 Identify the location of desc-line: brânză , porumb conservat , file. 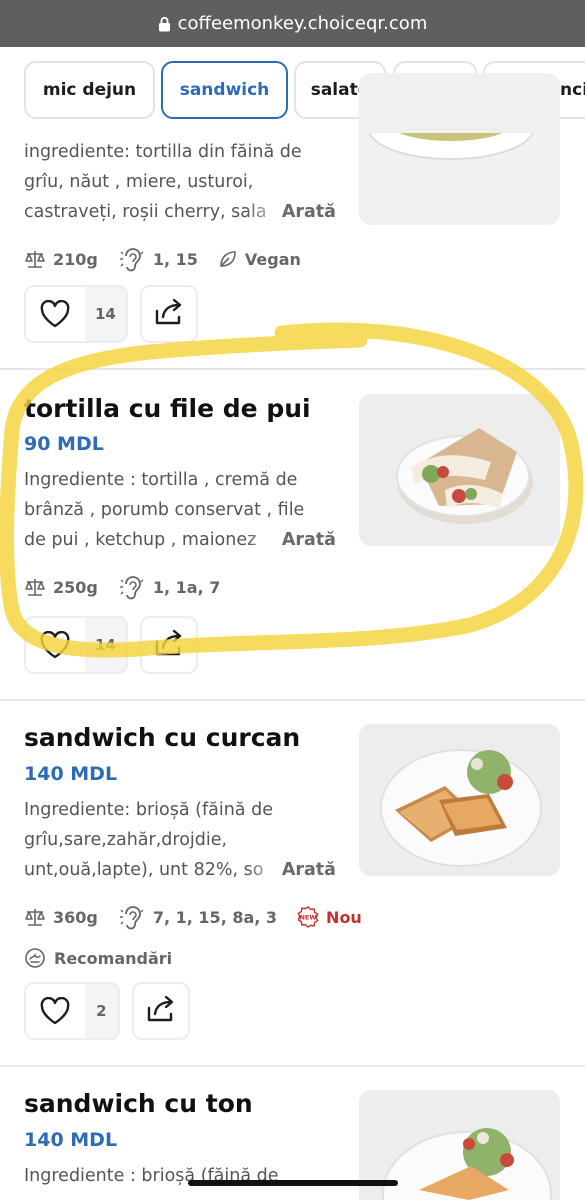
(164, 510).